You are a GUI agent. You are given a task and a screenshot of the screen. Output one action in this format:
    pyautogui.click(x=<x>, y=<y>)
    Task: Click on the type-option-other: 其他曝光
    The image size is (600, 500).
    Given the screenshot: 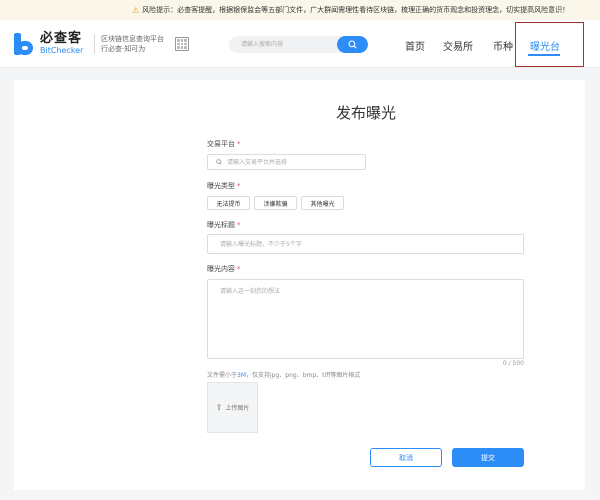 What is the action you would take?
    pyautogui.click(x=322, y=203)
    